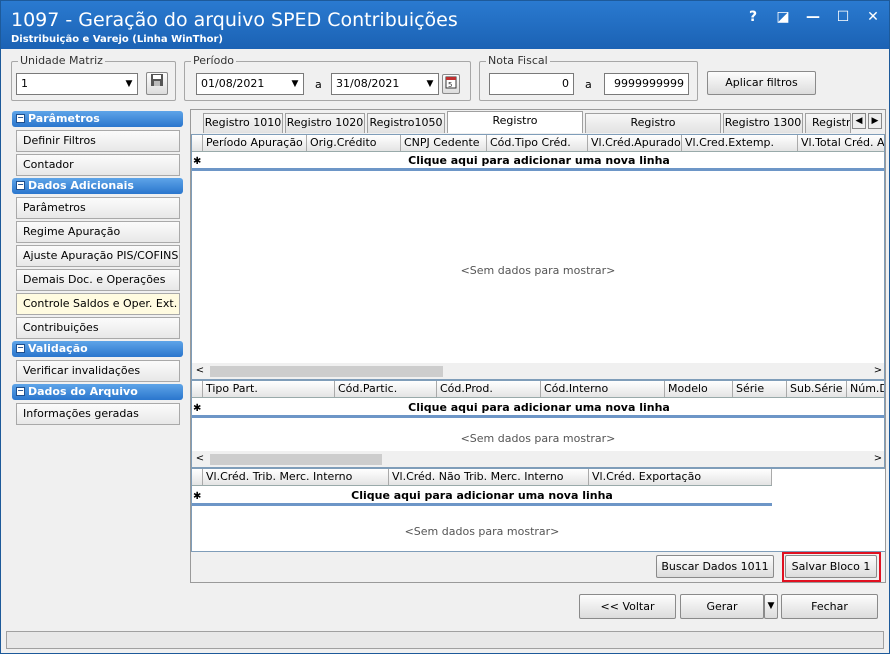  What do you see at coordinates (64, 118) in the screenshot?
I see `section-title: Parâmetros` at bounding box center [64, 118].